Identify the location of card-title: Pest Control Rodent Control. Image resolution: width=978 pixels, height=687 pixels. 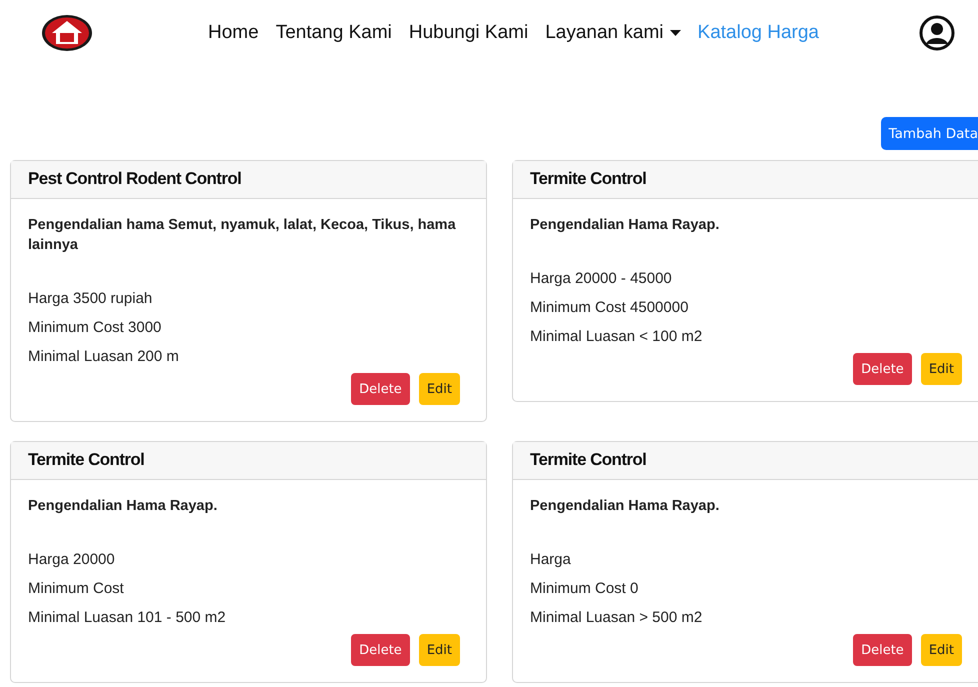
(248, 180).